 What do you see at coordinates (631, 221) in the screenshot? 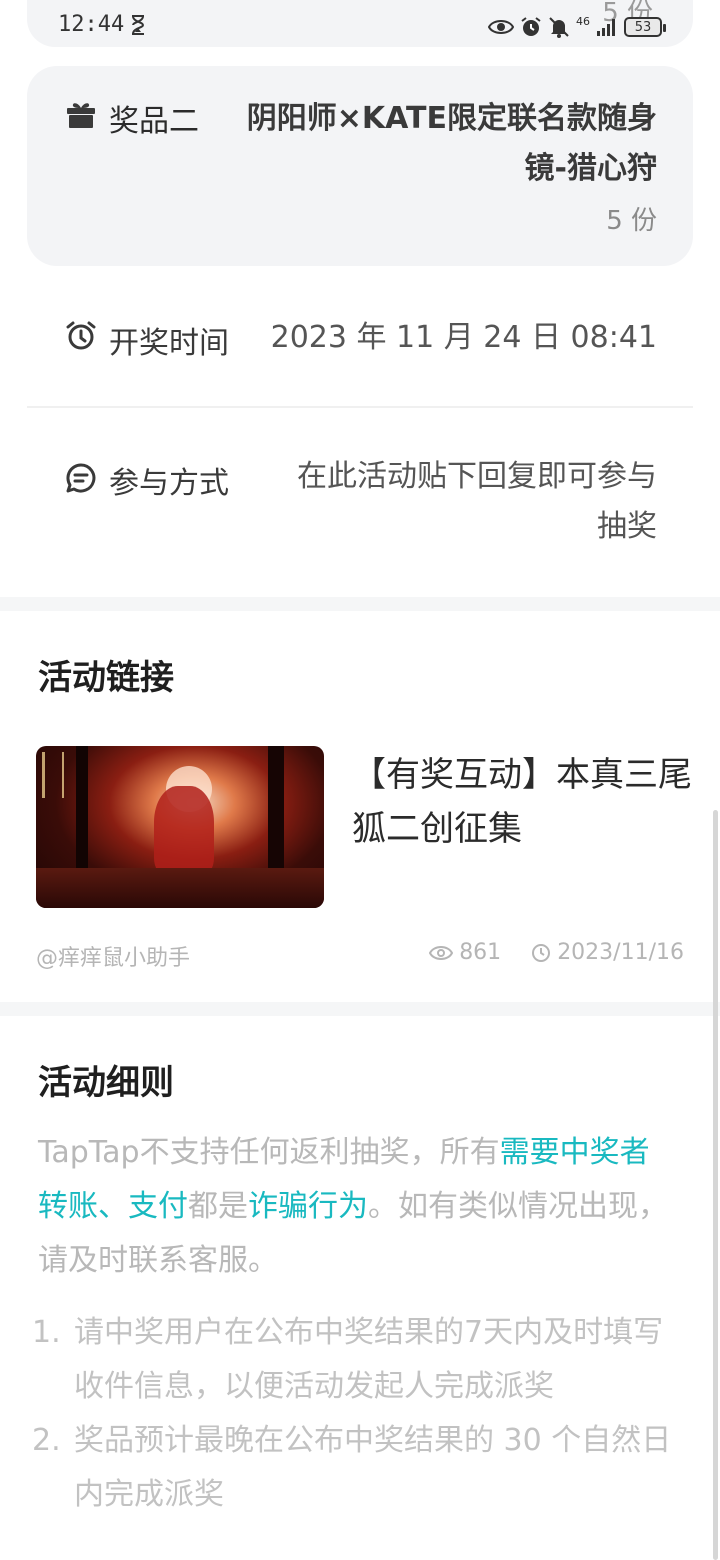
I see `prize-quantity: 5 份` at bounding box center [631, 221].